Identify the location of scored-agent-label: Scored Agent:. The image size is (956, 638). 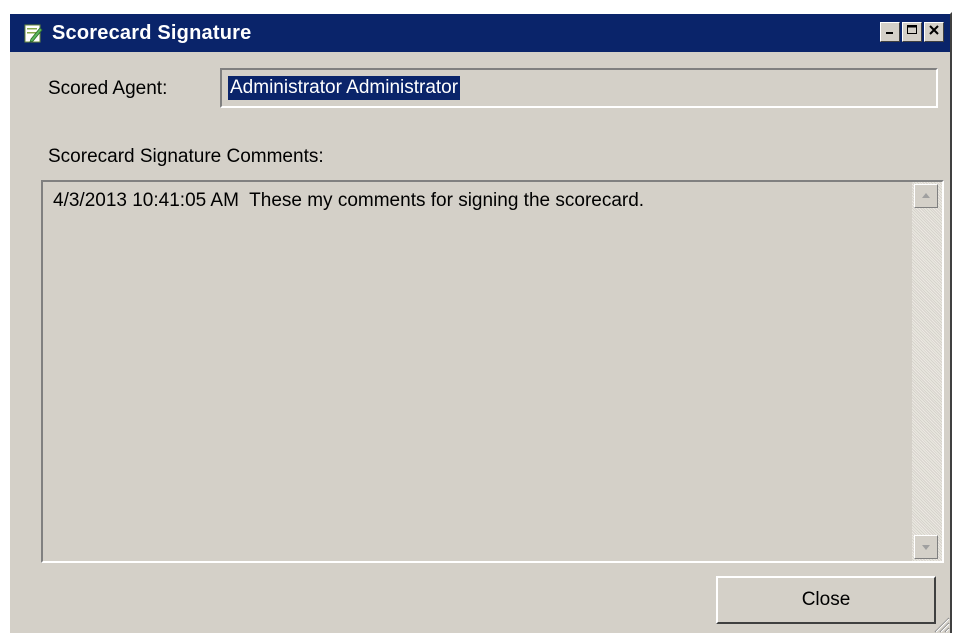
(108, 88).